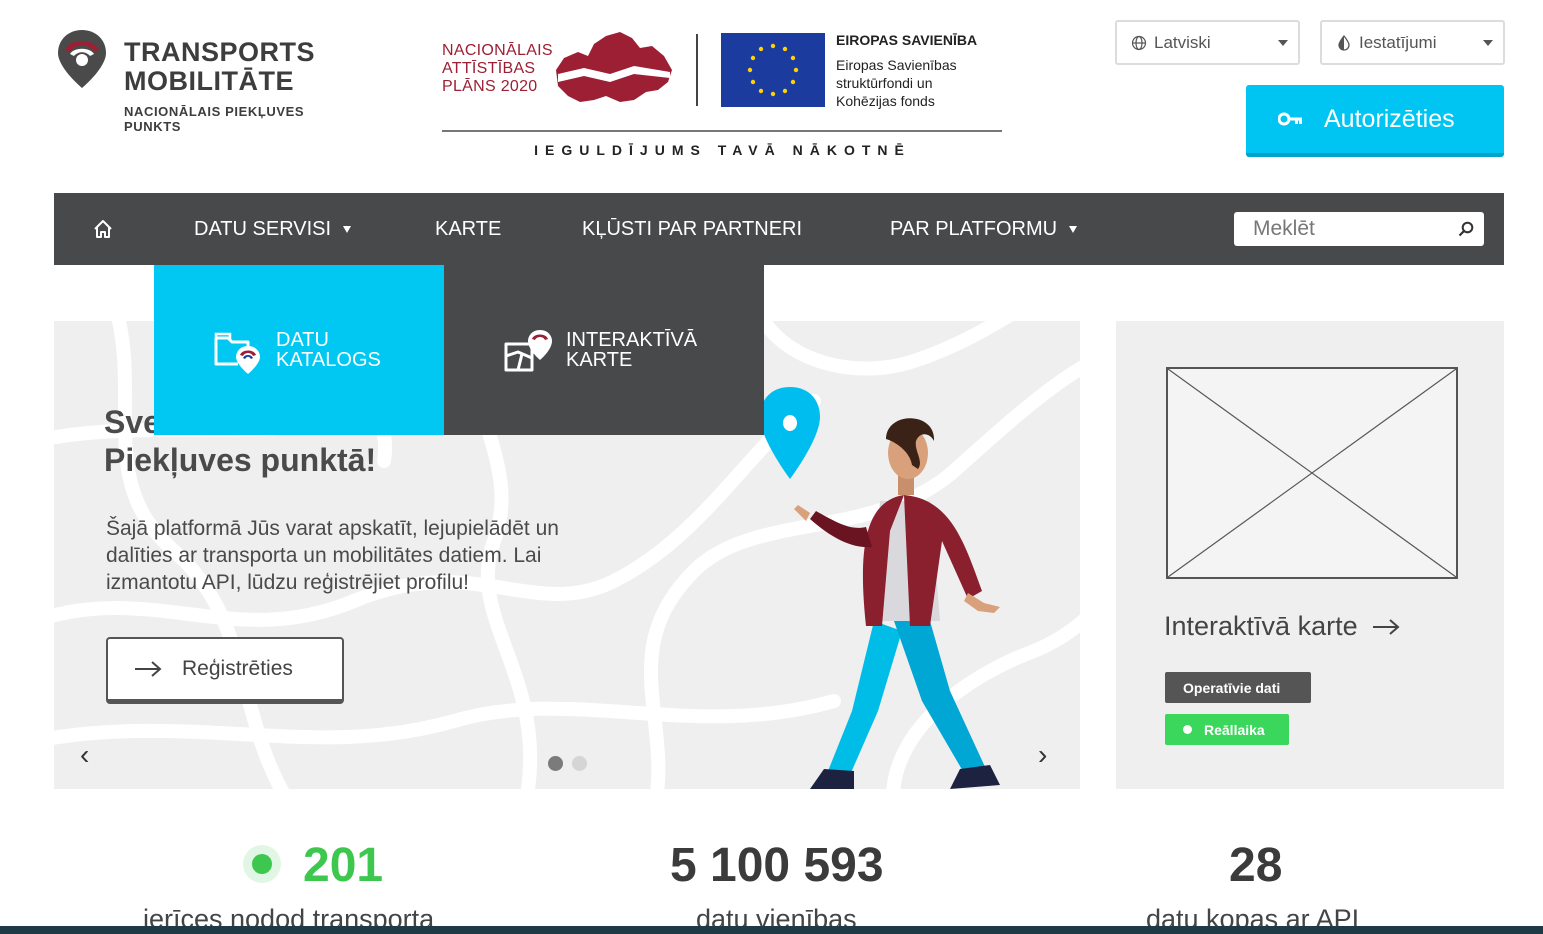  Describe the element at coordinates (343, 865) in the screenshot. I see `stat-devices-value: 201` at that location.